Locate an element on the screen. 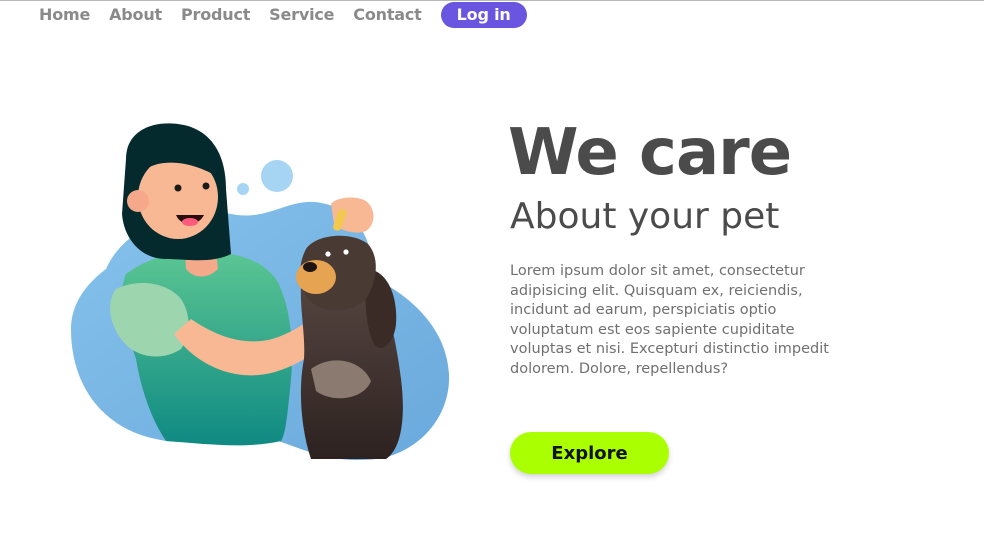 The image size is (984, 540). hero-title: We care is located at coordinates (650, 153).